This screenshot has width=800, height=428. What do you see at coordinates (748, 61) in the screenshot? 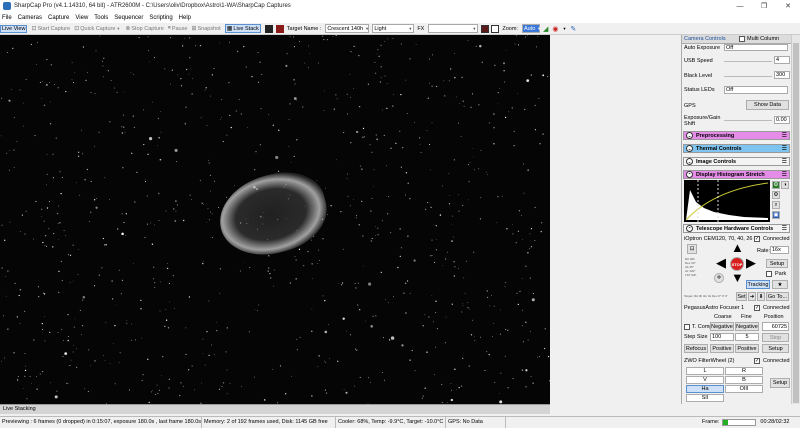
I see `usb-speed-slider` at bounding box center [748, 61].